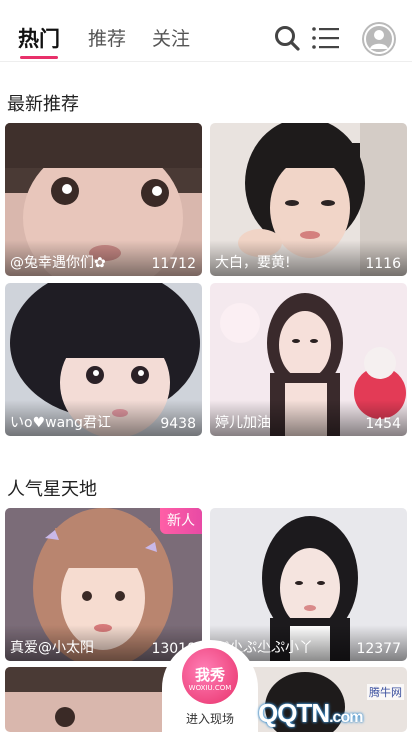  I want to click on woxiu-logo-subtext: WOXIU.COM, so click(210, 688).